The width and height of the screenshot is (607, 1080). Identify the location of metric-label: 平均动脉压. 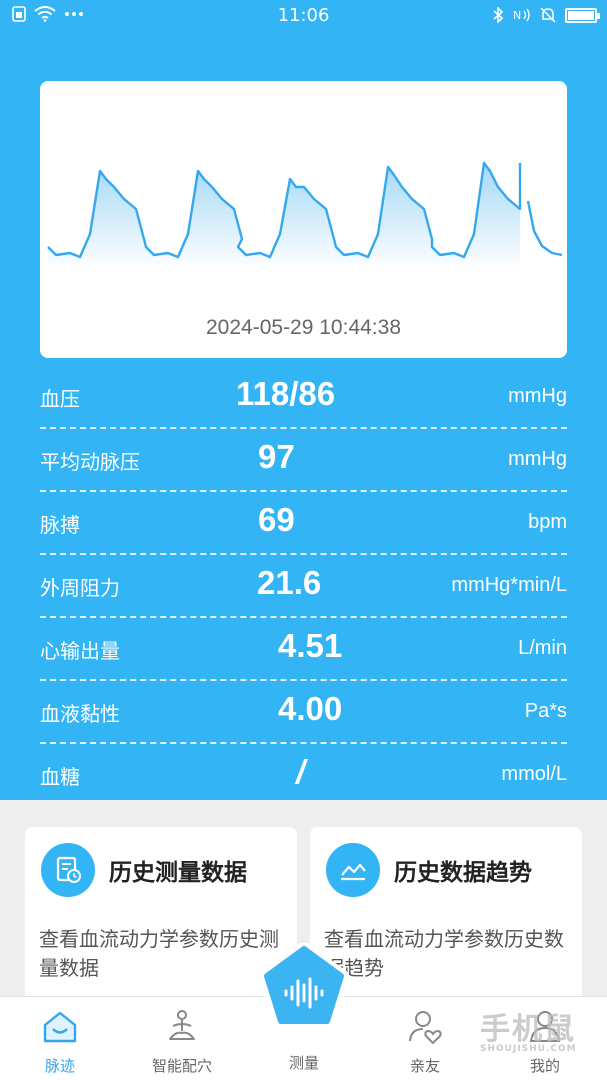
(90, 462).